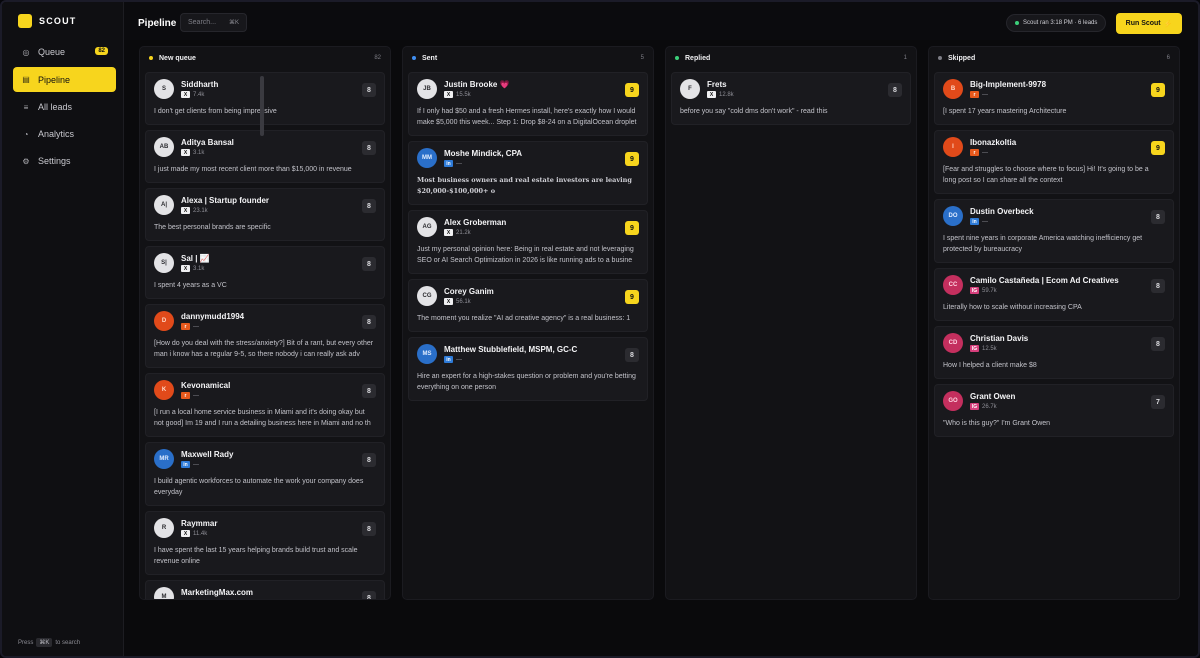 The image size is (1200, 658). Describe the element at coordinates (64, 161) in the screenshot. I see `sidebar-item-settings: ⚙ Settings` at that location.